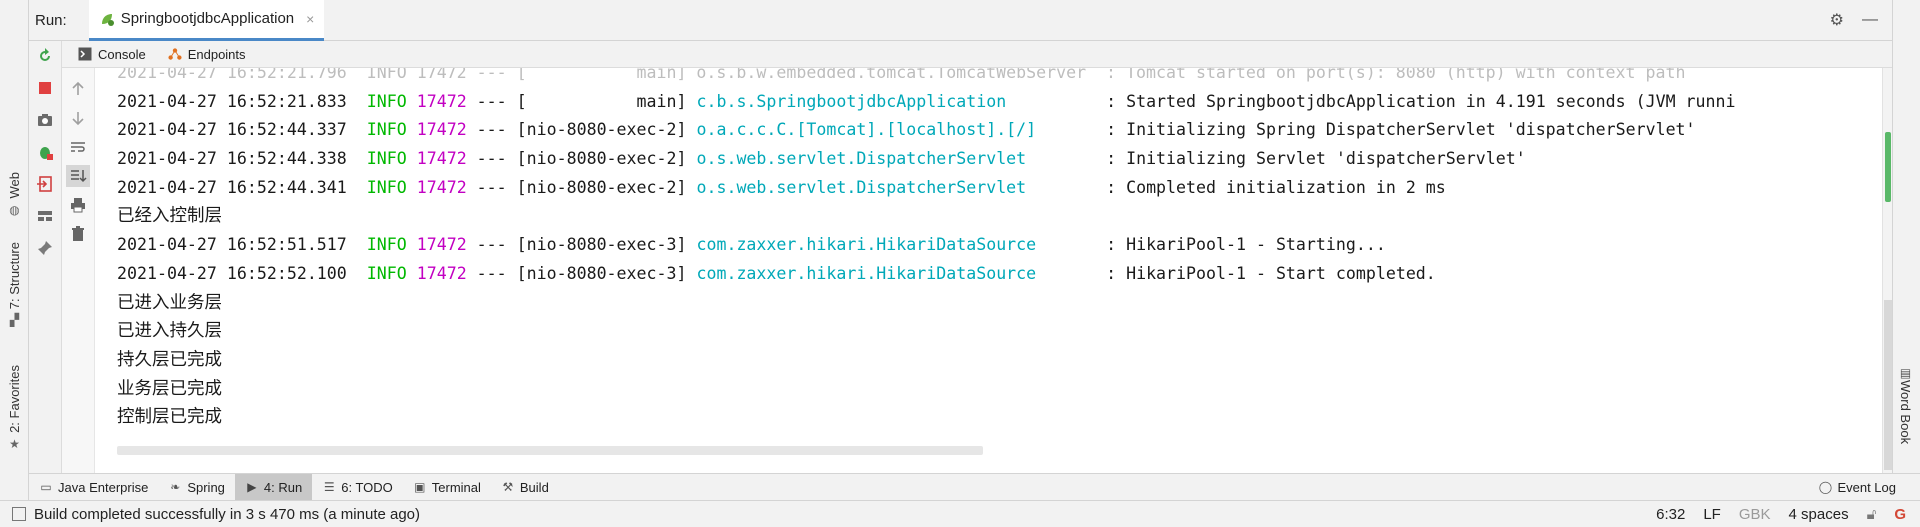 The width and height of the screenshot is (1920, 527). Describe the element at coordinates (1837, 20) in the screenshot. I see `settings-gear-icon: ⚙` at that location.